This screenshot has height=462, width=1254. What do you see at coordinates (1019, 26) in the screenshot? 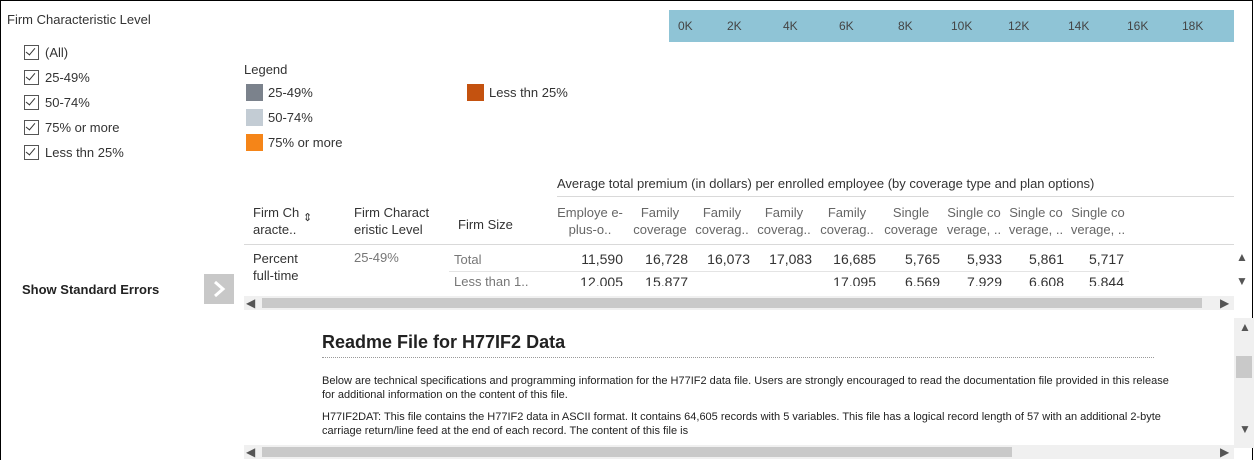
I see `axis-tick: 12K` at bounding box center [1019, 26].